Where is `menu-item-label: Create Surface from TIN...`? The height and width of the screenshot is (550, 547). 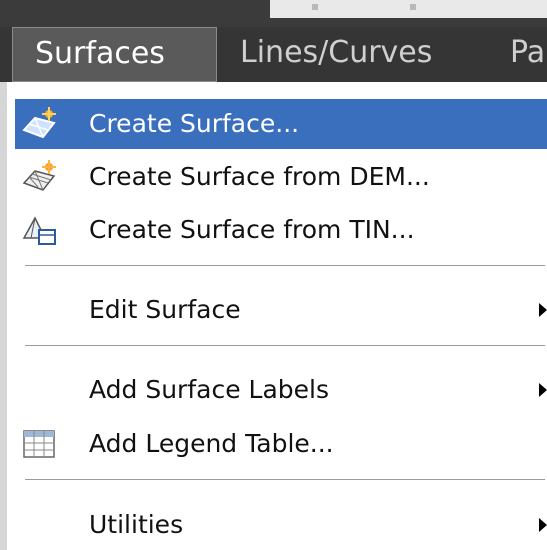
menu-item-label: Create Surface from TIN... is located at coordinates (252, 229).